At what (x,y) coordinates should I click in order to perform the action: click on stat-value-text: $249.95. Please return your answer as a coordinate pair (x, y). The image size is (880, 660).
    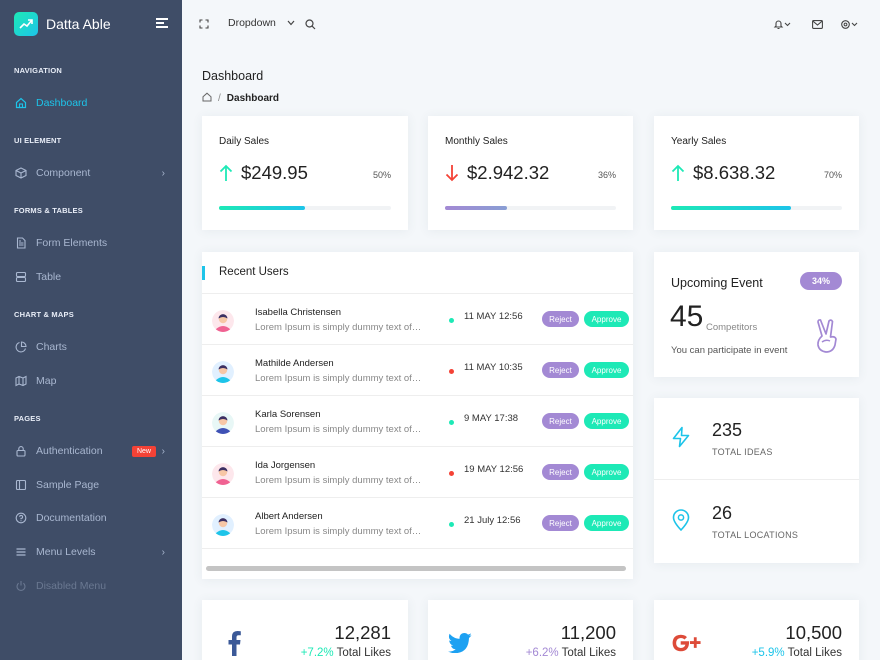
    Looking at the image, I should click on (274, 172).